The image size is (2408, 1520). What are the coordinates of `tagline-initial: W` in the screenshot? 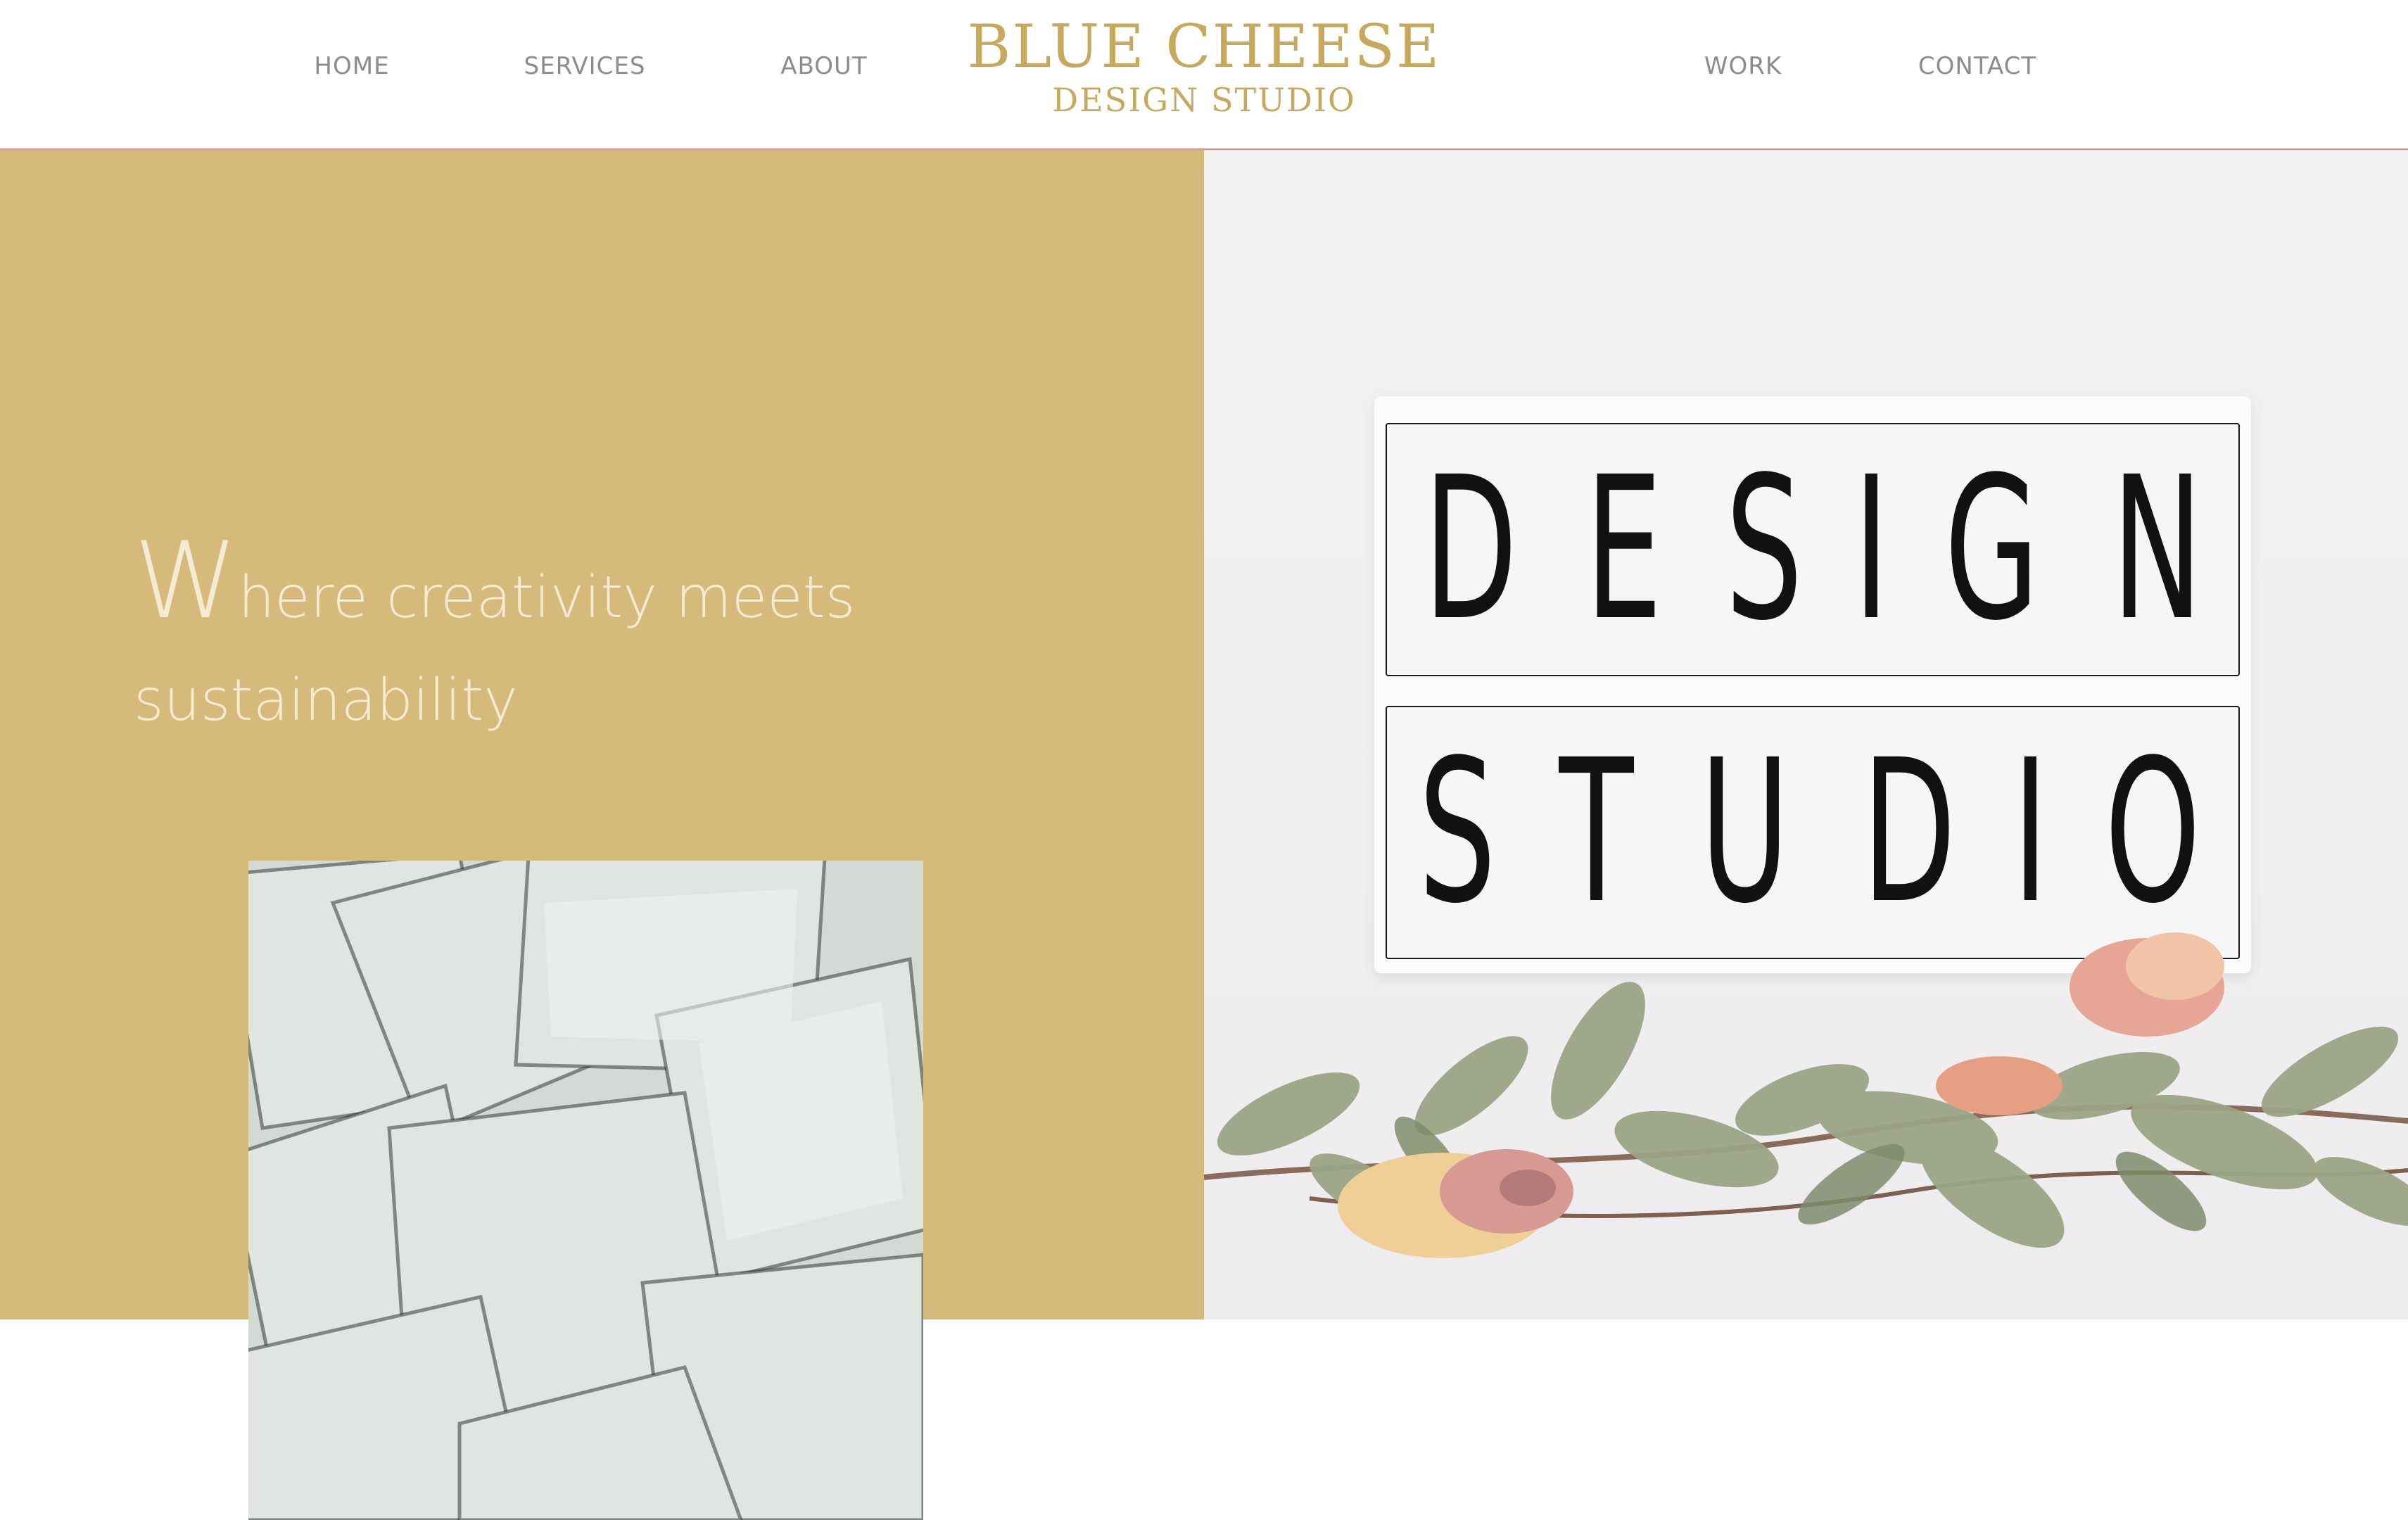 It's located at (186, 581).